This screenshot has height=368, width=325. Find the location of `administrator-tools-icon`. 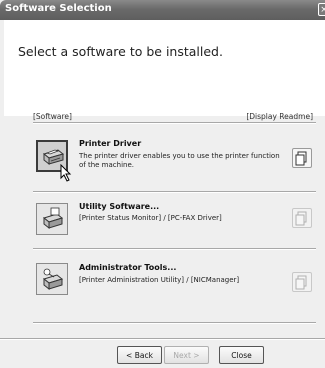

administrator-tools-icon is located at coordinates (53, 279).